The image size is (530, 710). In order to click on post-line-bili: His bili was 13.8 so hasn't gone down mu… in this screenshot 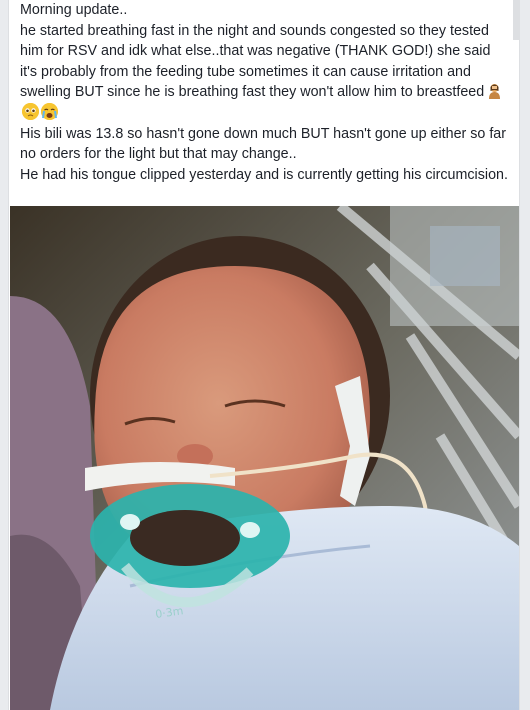, I will do `click(263, 144)`.